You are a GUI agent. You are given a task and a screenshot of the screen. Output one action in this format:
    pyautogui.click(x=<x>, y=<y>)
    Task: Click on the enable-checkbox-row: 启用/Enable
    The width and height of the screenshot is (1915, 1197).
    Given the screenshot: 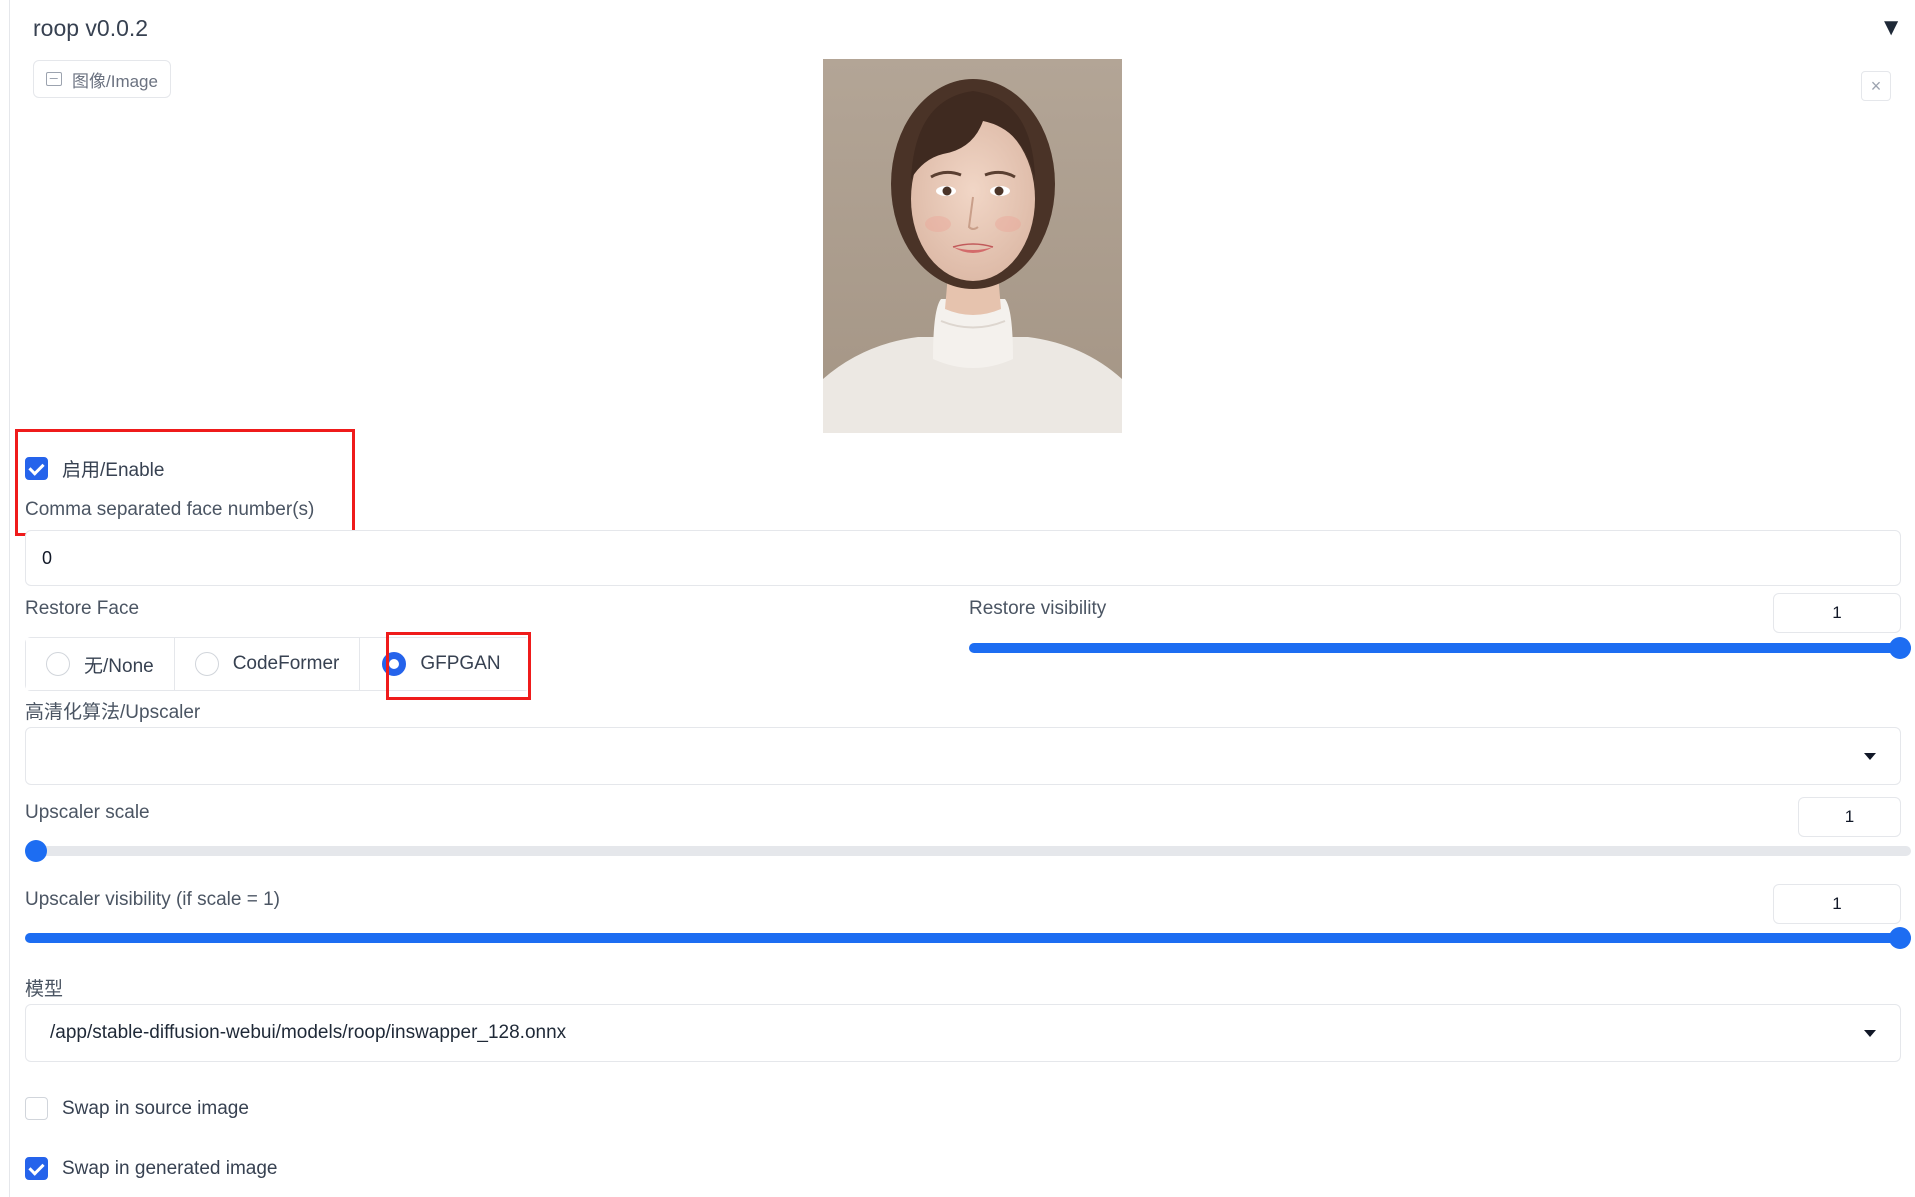 What is the action you would take?
    pyautogui.click(x=94, y=468)
    